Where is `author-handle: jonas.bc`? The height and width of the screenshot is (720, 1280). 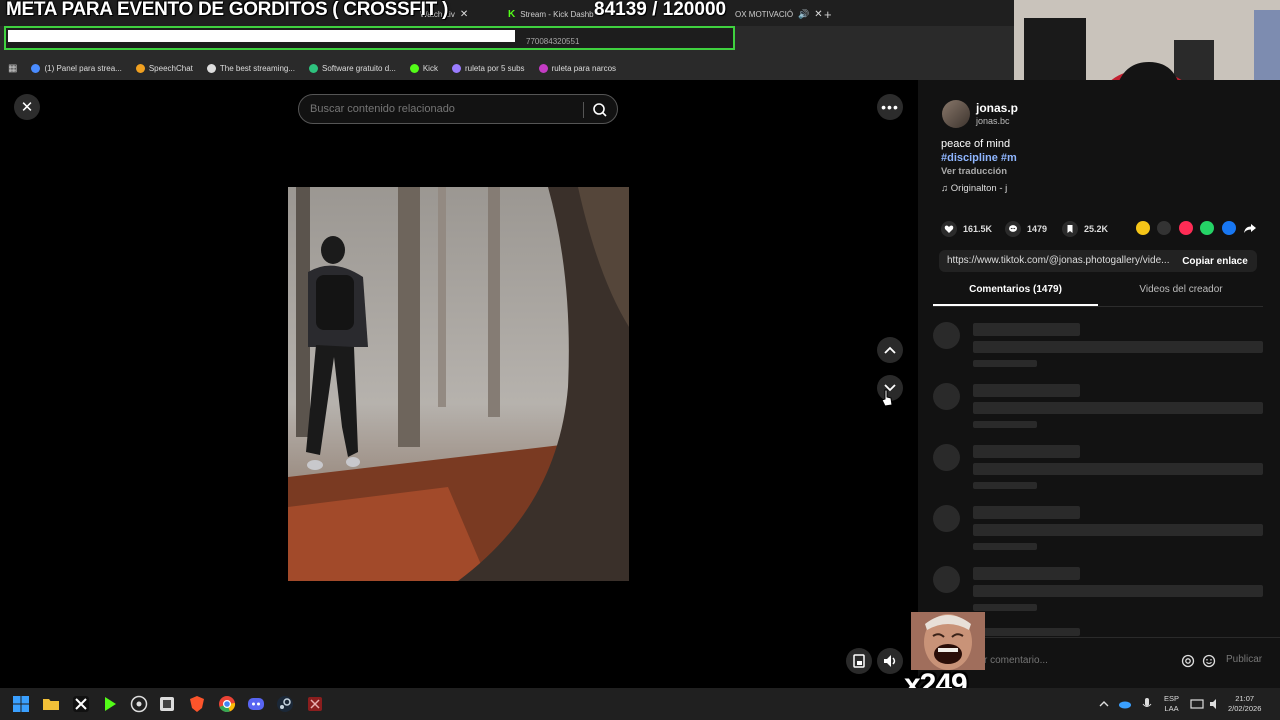
author-handle: jonas.bc is located at coordinates (993, 121).